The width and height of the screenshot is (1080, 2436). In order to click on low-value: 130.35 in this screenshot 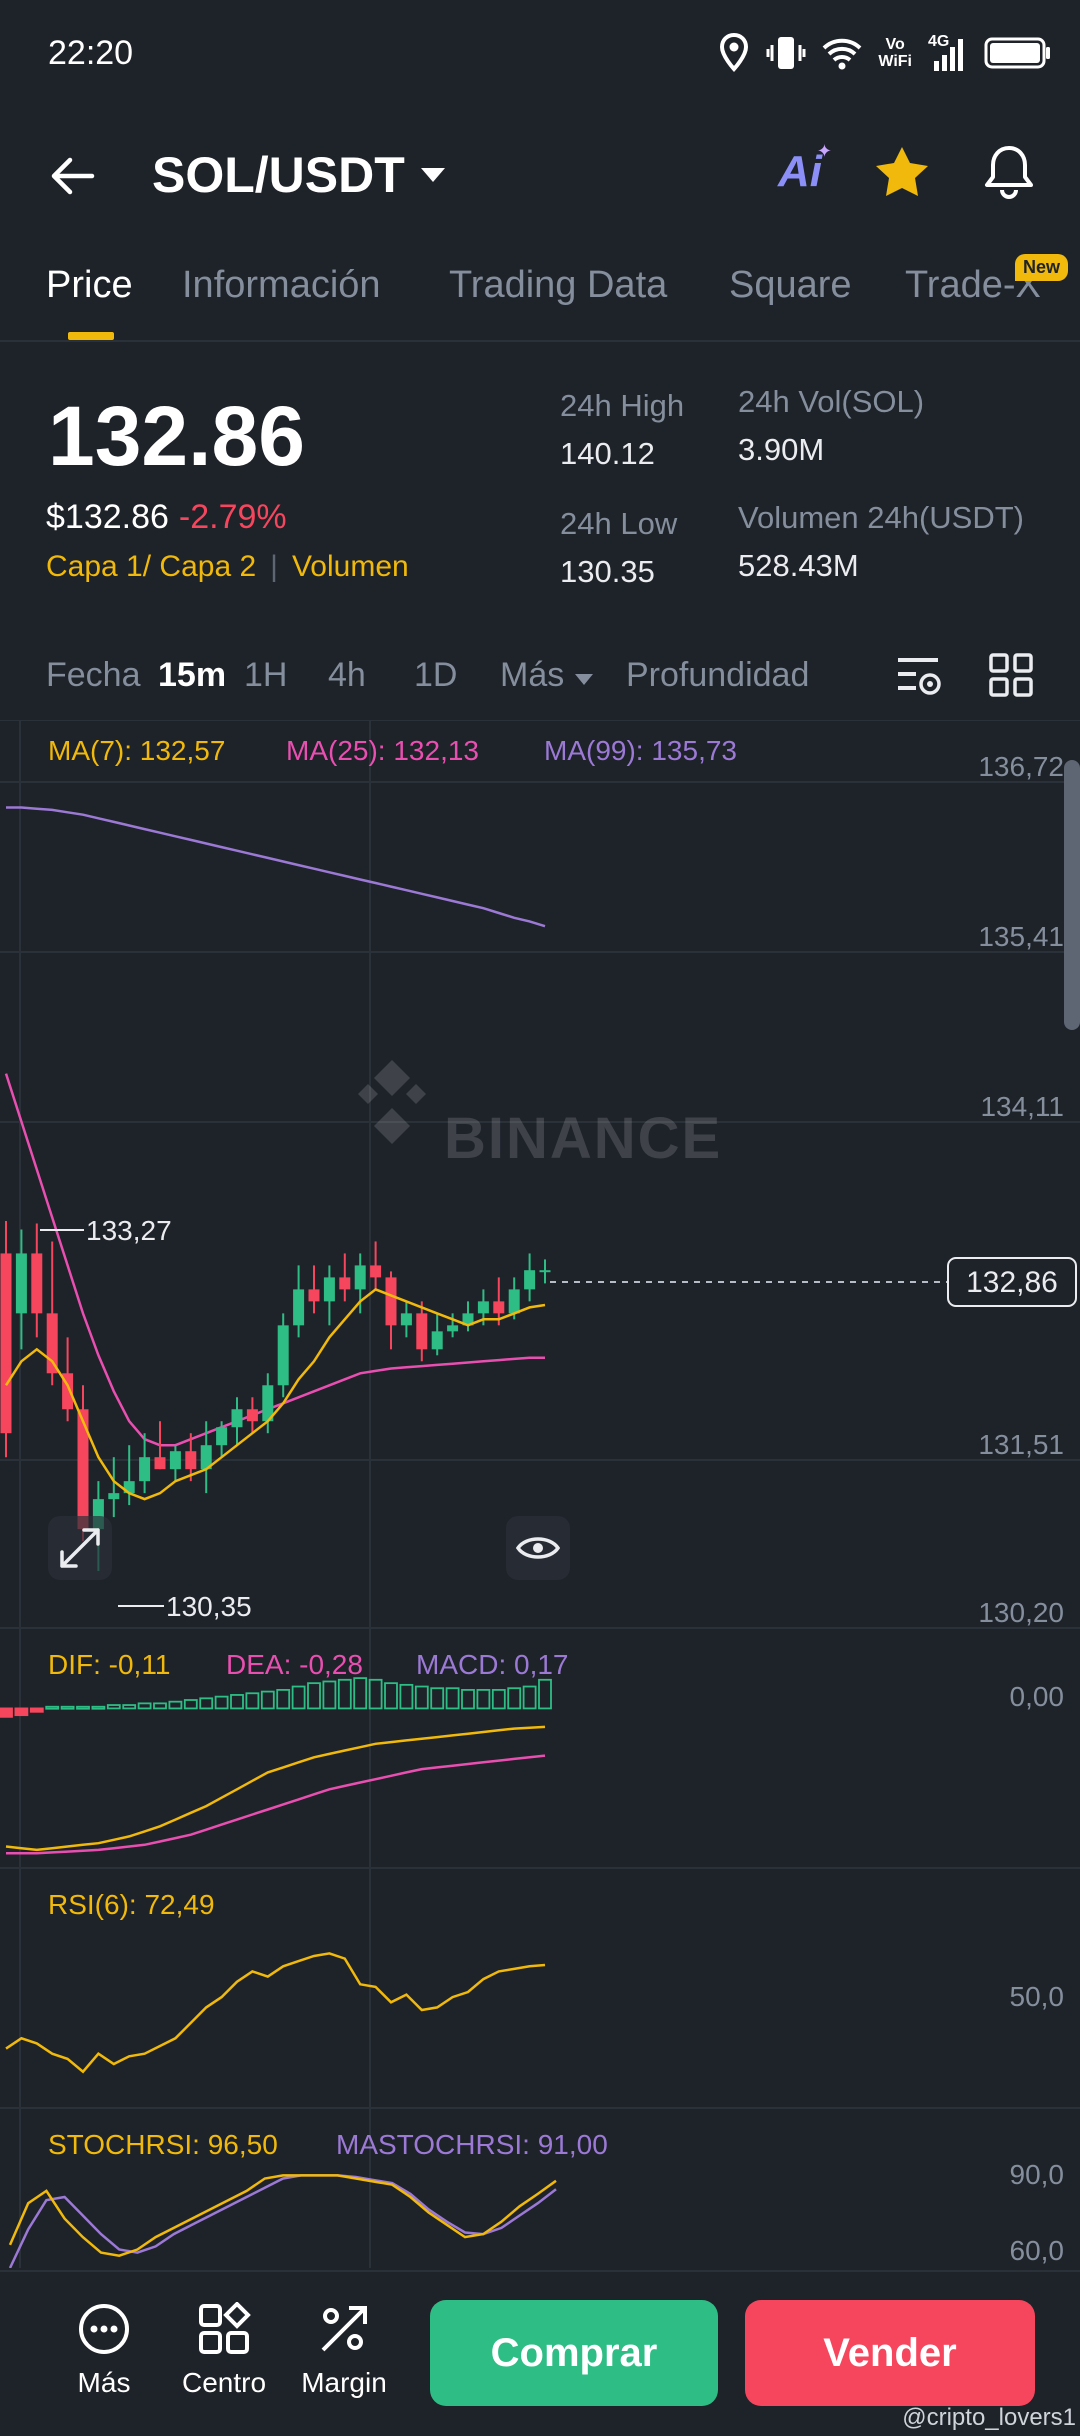, I will do `click(607, 571)`.